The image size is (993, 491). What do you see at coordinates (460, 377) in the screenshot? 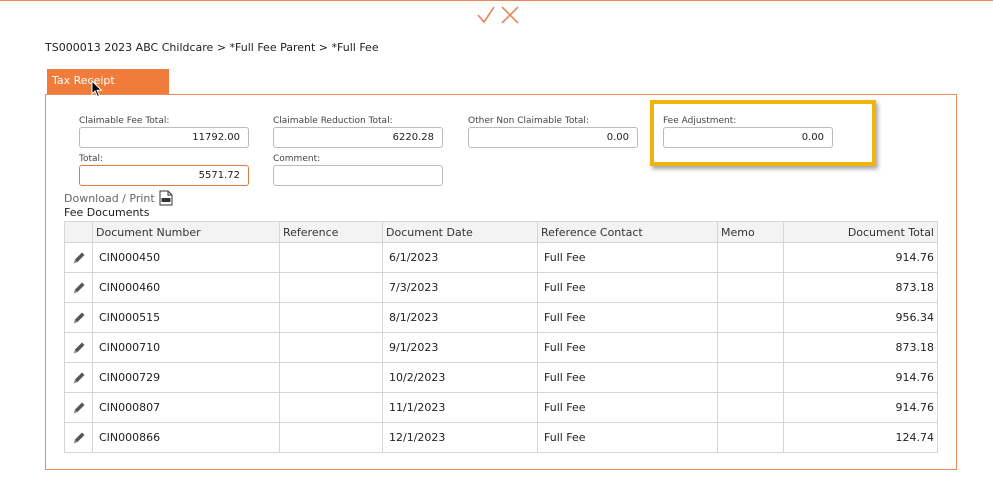
I see `cell-date: 10/2/2023` at bounding box center [460, 377].